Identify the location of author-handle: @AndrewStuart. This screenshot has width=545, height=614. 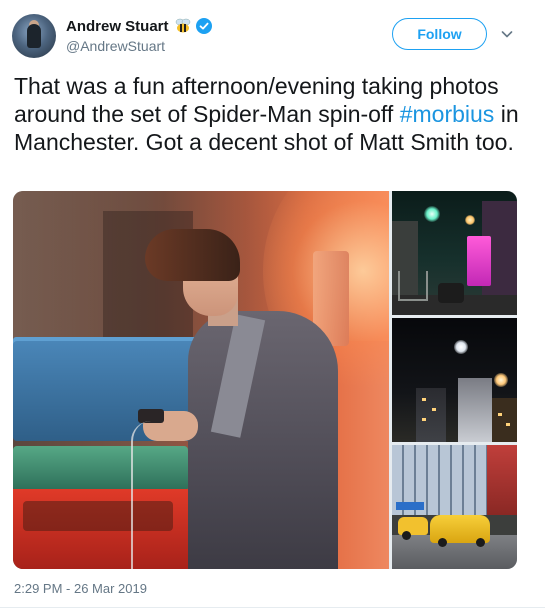
(115, 46).